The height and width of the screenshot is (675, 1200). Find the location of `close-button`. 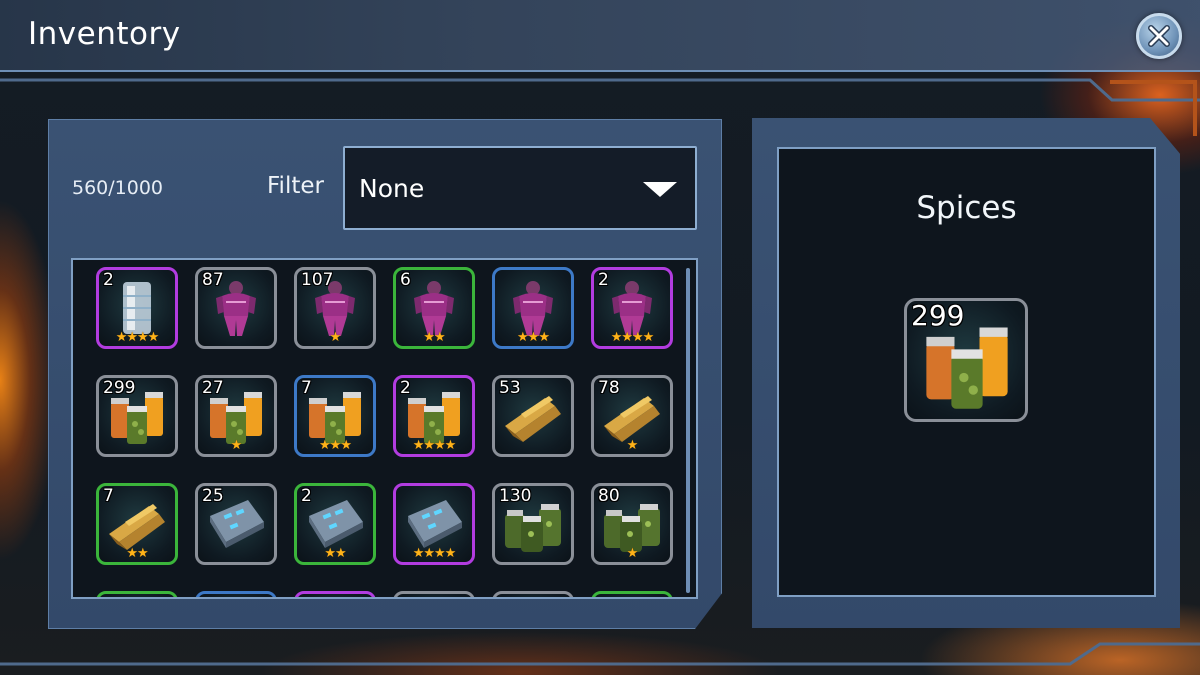

close-button is located at coordinates (1159, 36).